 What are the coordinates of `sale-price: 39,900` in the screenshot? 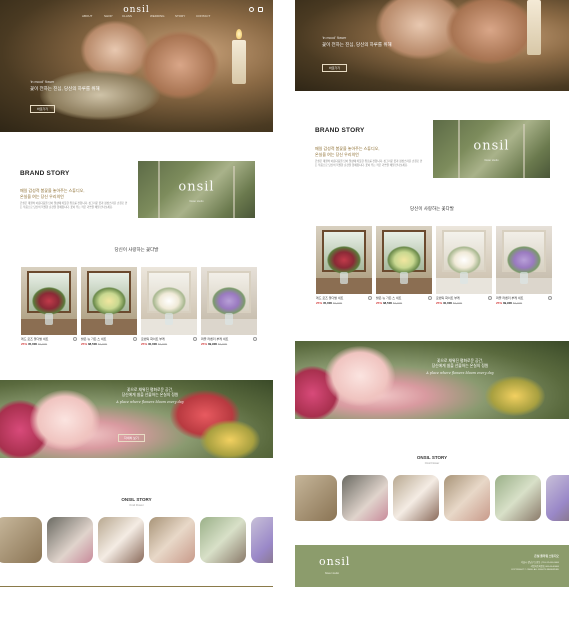 It's located at (212, 344).